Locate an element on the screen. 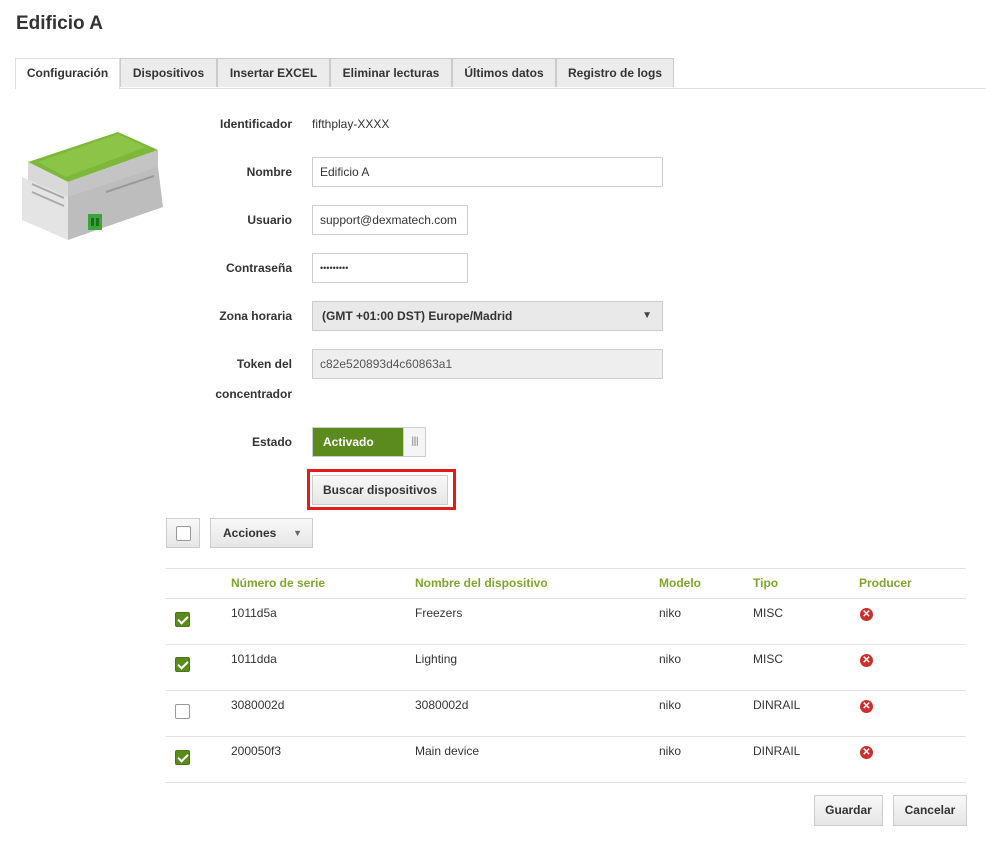 The image size is (986, 842). nombre-input: Edificio A is located at coordinates (487, 172).